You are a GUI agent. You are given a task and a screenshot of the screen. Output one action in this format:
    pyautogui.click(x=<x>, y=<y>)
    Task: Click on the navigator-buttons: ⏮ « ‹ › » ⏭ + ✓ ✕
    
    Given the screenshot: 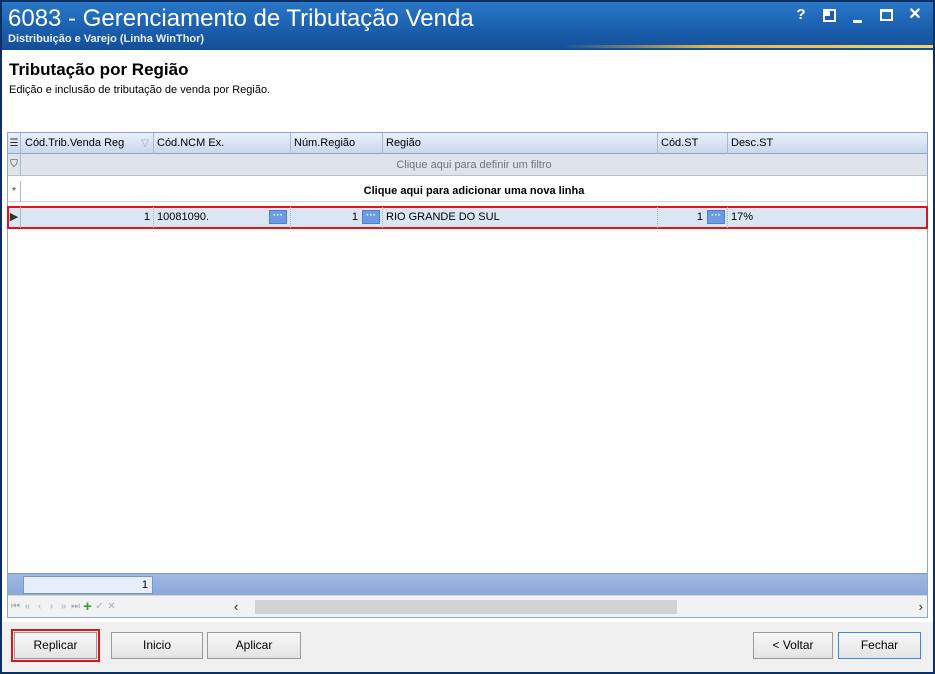 What is the action you would take?
    pyautogui.click(x=63, y=607)
    